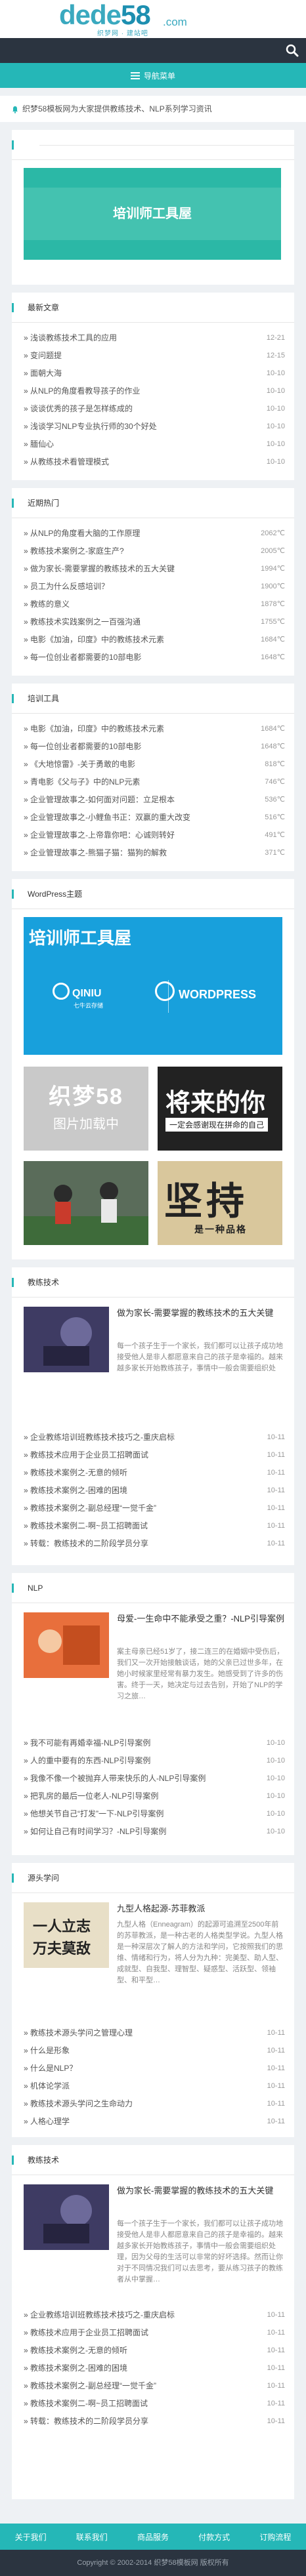 This screenshot has width=306, height=2576. I want to click on list-item: » 从NLP的角度看教导孩子的作业 10-10, so click(154, 391).